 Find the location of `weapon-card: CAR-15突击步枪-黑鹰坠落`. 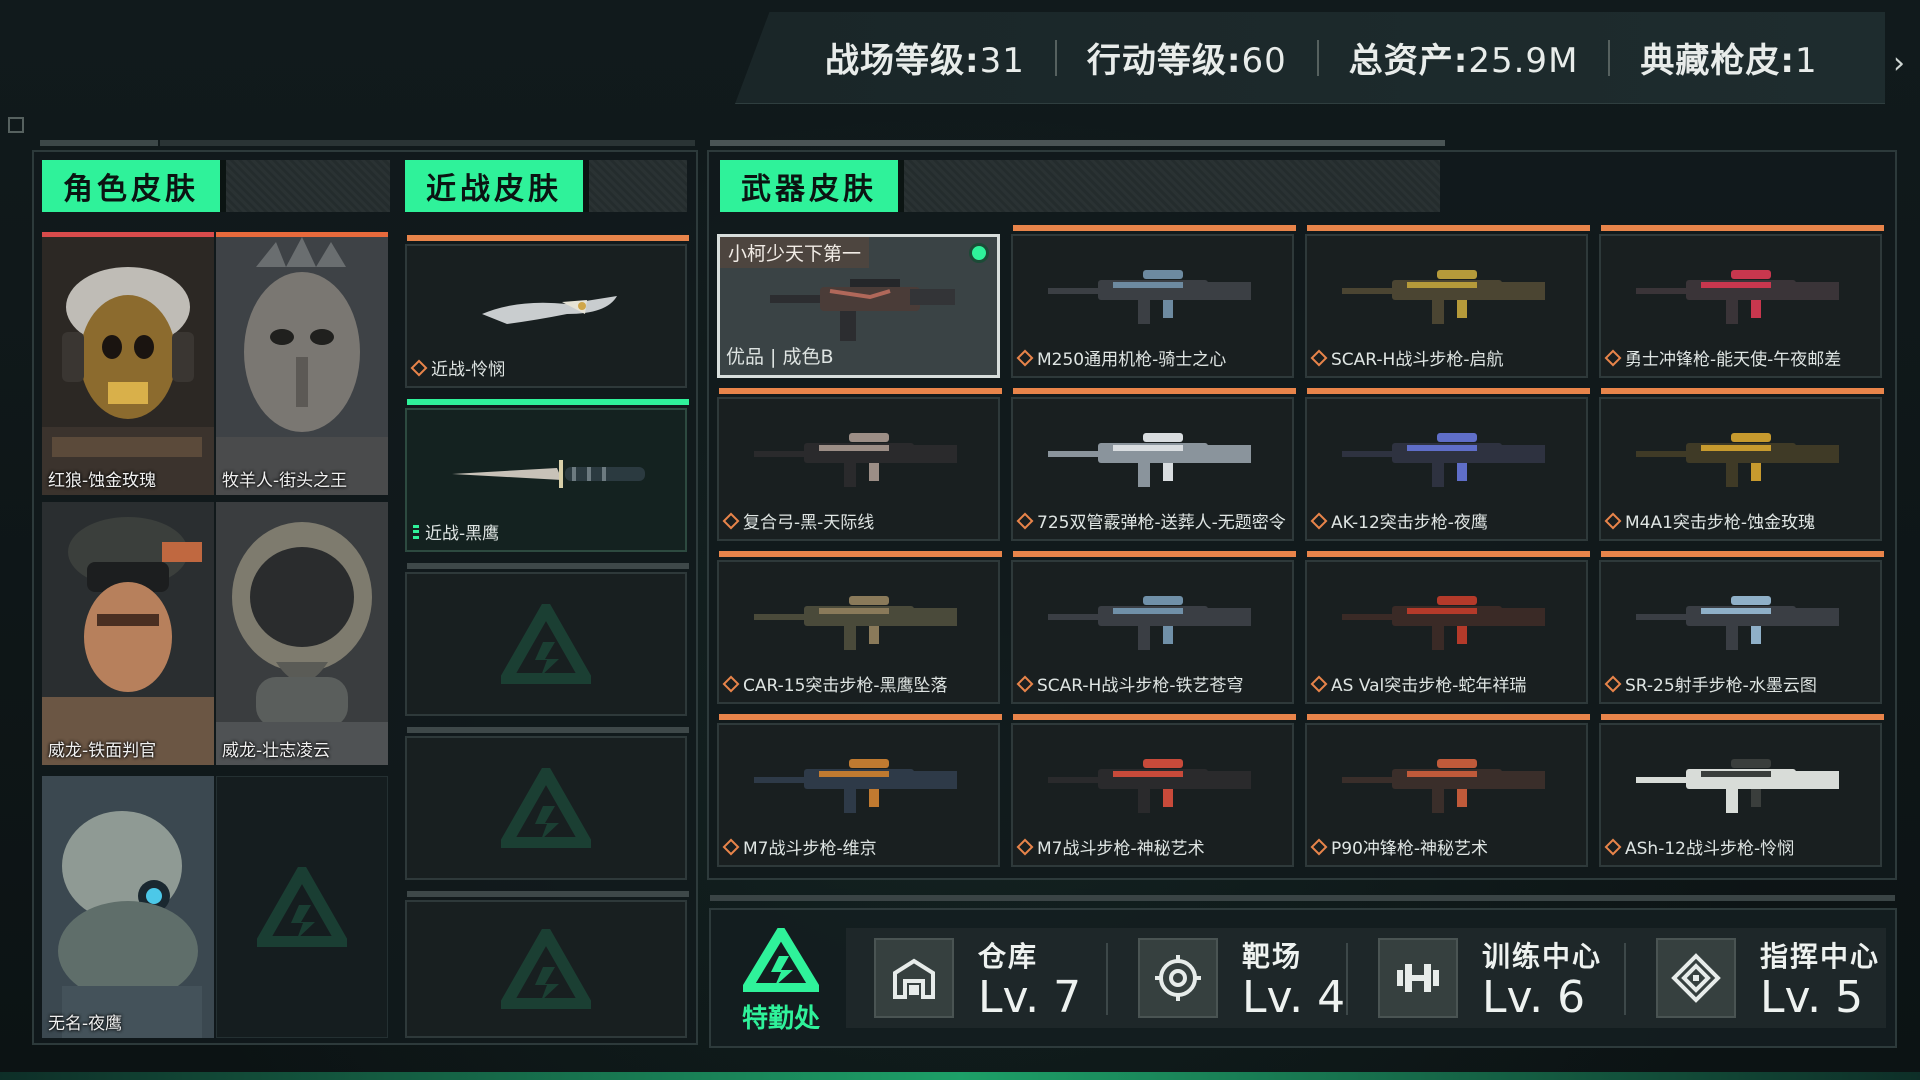

weapon-card: CAR-15突击步枪-黑鹰坠落 is located at coordinates (859, 627).